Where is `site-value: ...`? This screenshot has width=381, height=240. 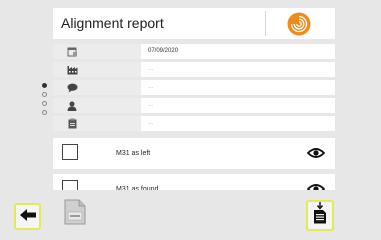
site-value: ... is located at coordinates (151, 69).